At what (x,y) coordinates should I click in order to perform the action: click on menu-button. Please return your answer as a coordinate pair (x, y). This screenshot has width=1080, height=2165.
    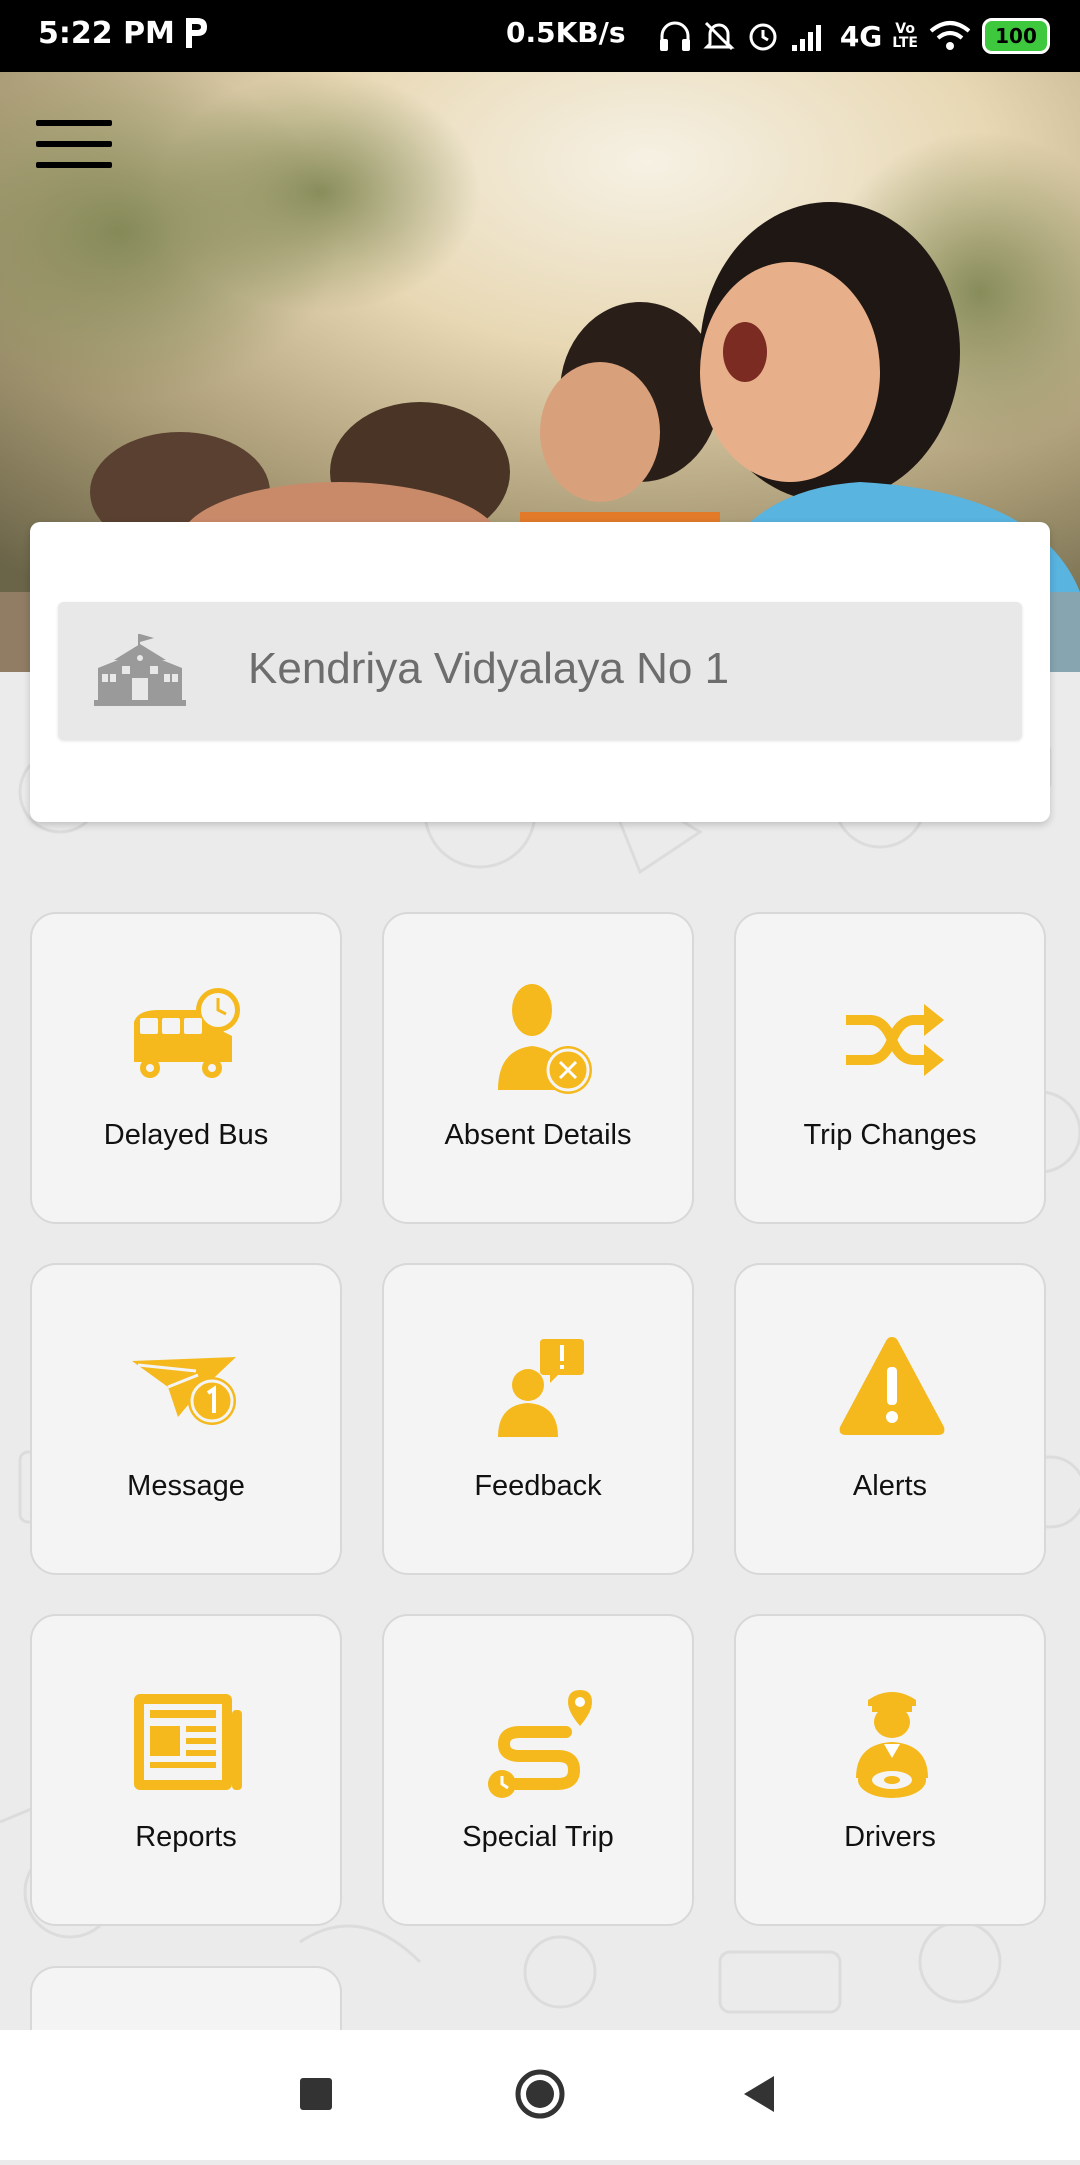
    Looking at the image, I should click on (75, 148).